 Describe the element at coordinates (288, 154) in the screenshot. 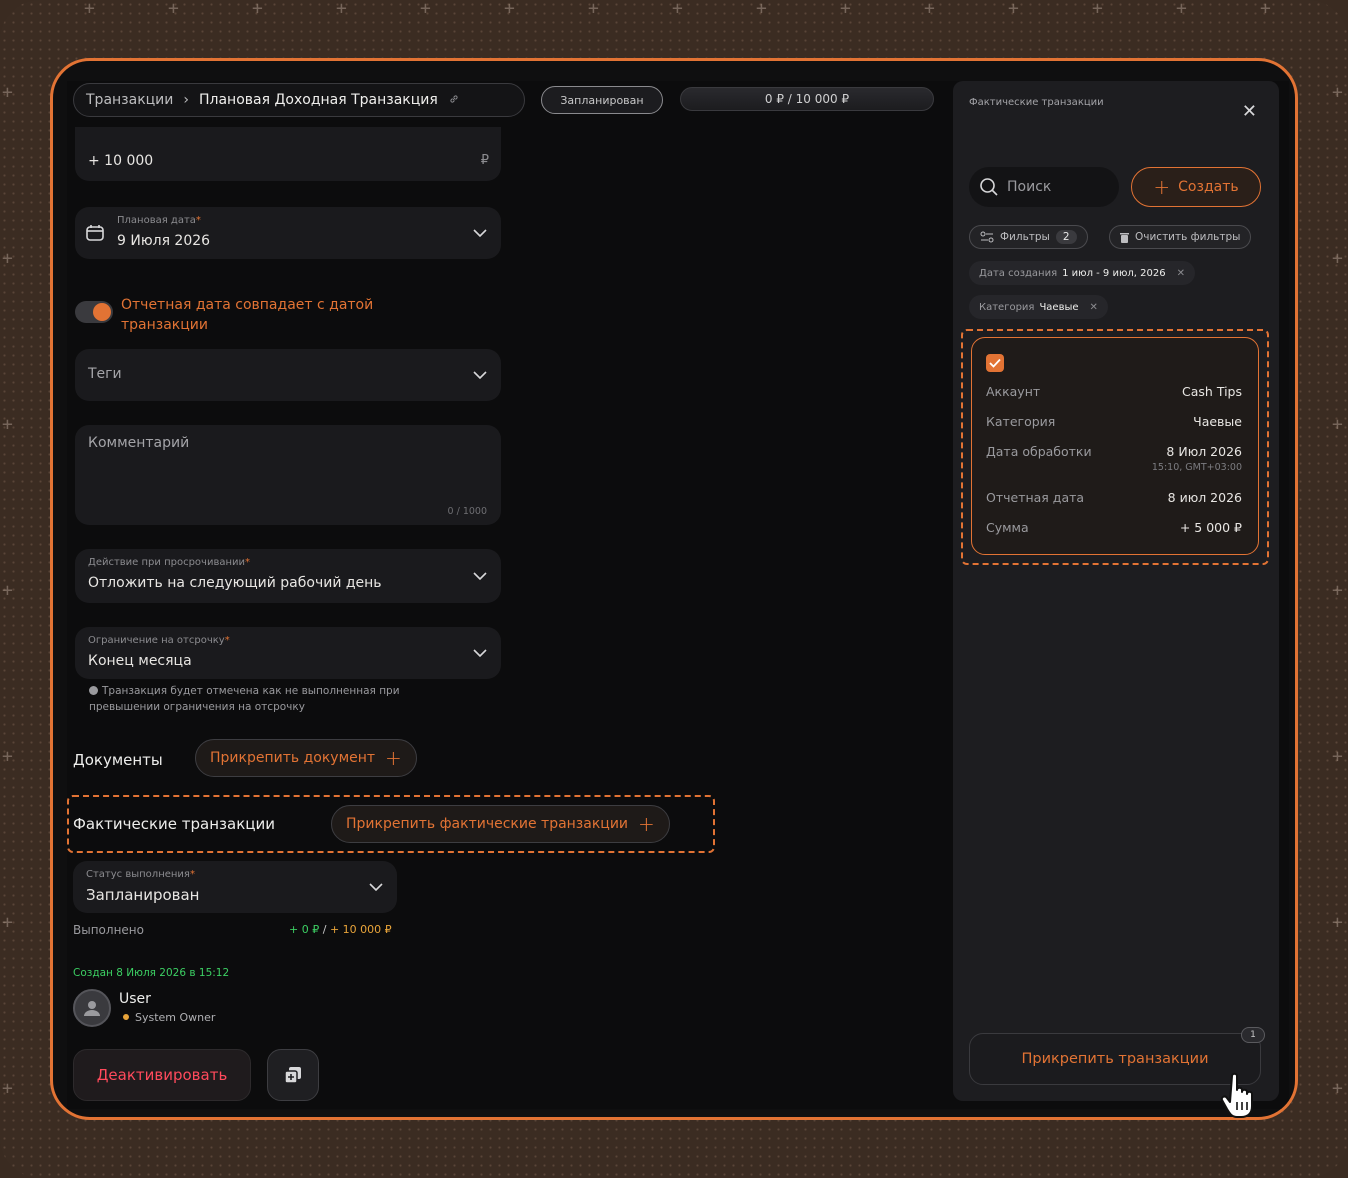

I see `amount-field: + 10 000 ₽` at that location.